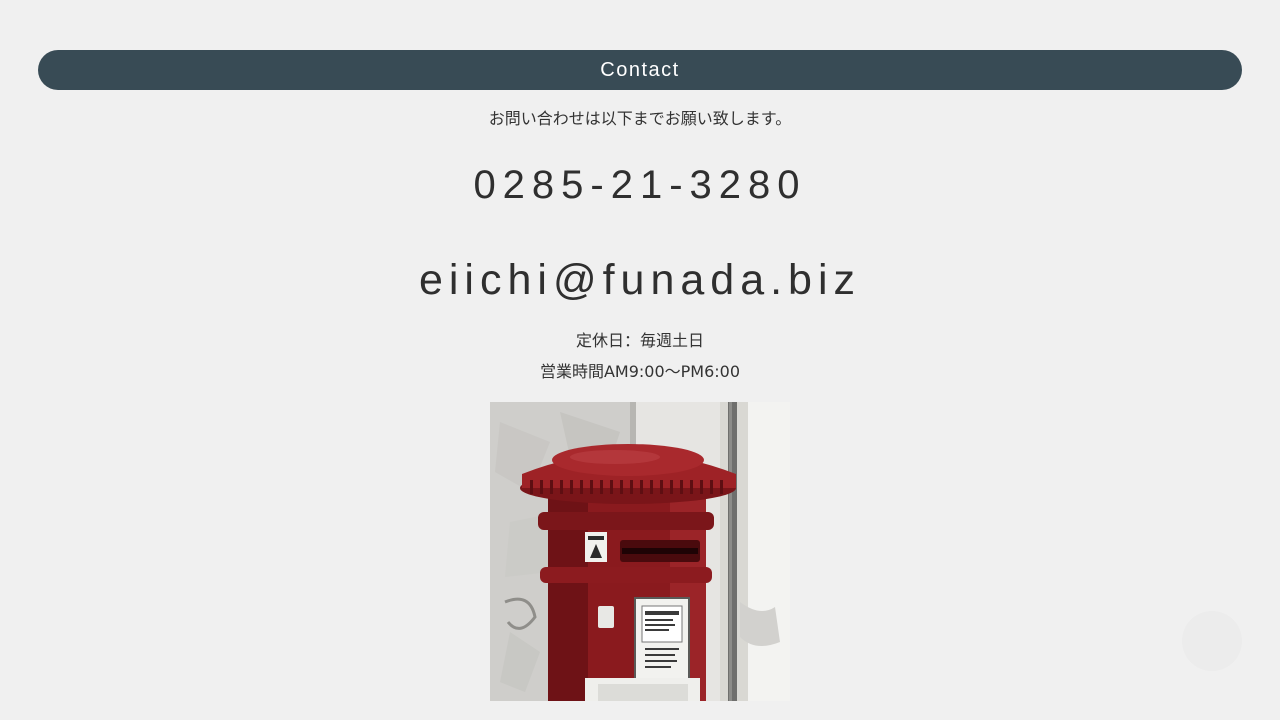 The image size is (1280, 720). What do you see at coordinates (640, 551) in the screenshot?
I see `postbox-photo` at bounding box center [640, 551].